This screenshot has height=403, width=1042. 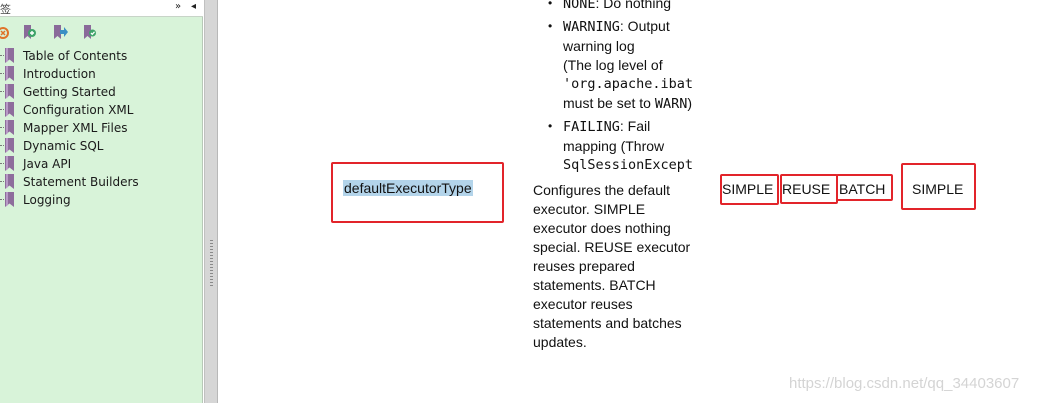 What do you see at coordinates (904, 383) in the screenshot?
I see `watermark: https://blog.csdn.net/qq_34403607` at bounding box center [904, 383].